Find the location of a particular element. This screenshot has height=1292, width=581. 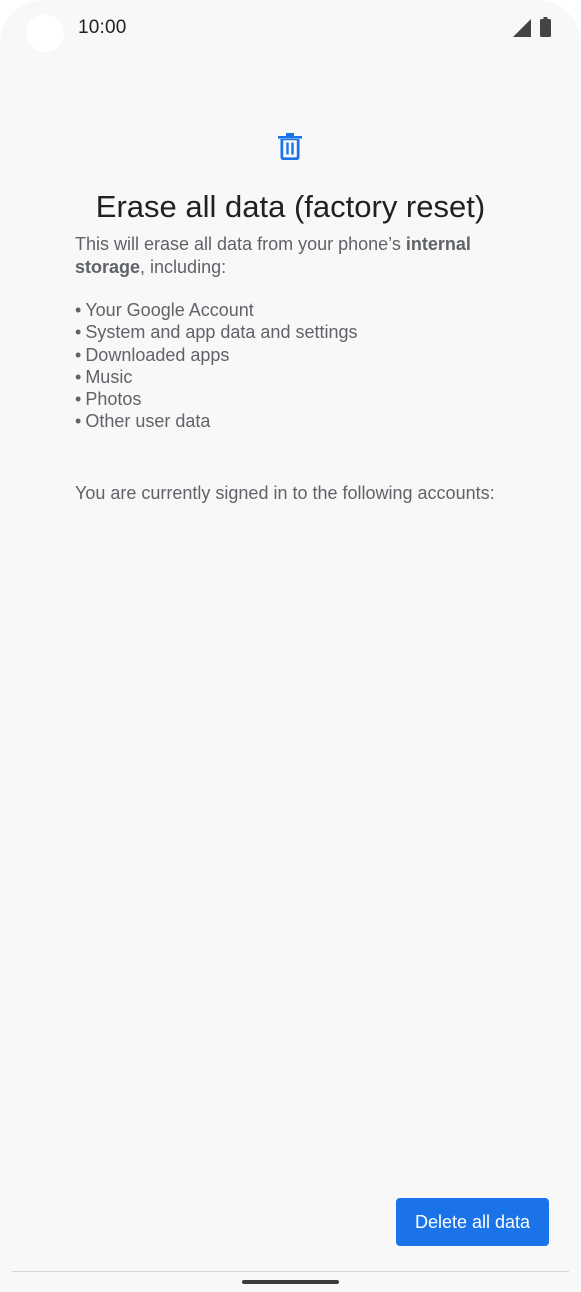

list-item-label: Your Google Account is located at coordinates (169, 310).